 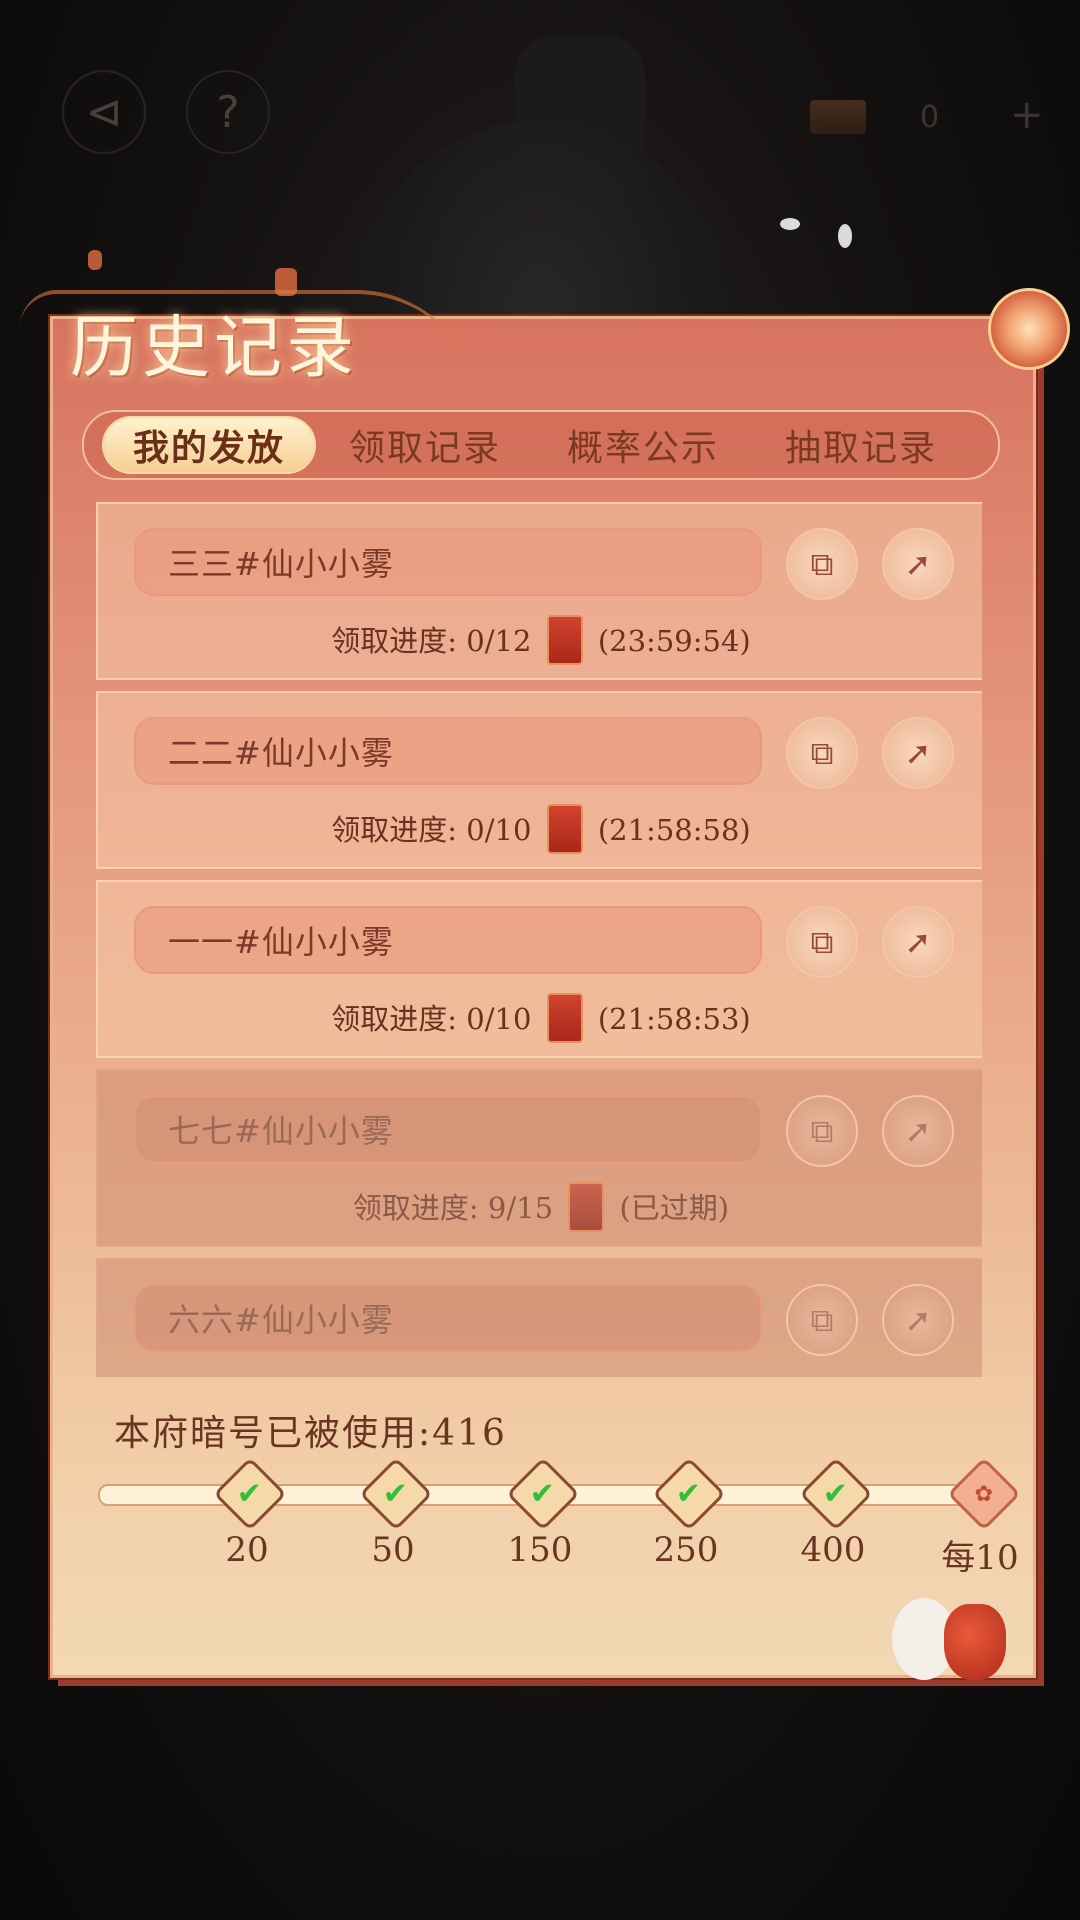 I want to click on code-name: 一一#仙小小雾, so click(x=281, y=942).